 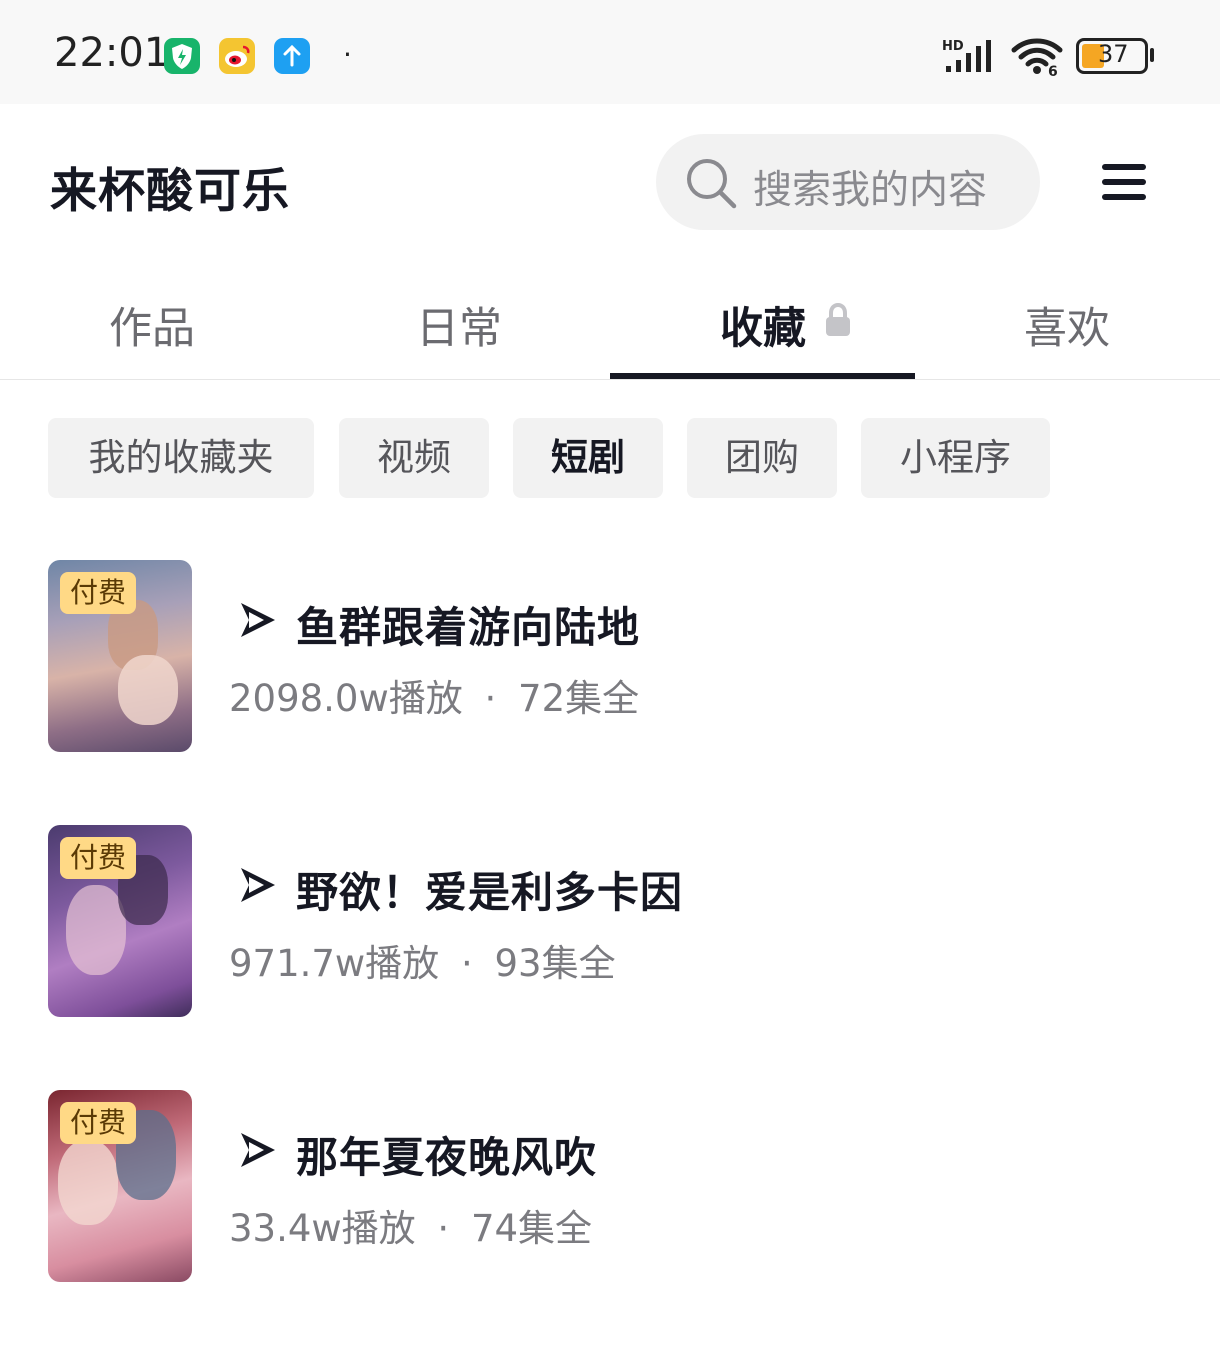 I want to click on drama-meta: 33.4w播放 · 74集全, so click(x=410, y=1225).